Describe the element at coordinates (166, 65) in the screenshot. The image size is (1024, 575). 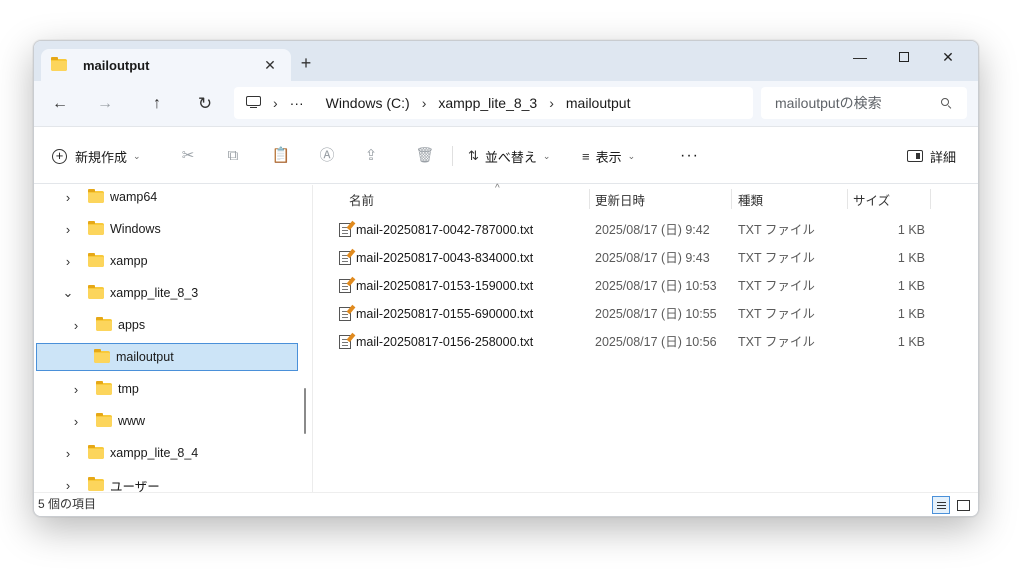
I see `tab-mailoutput: mailoutput ✕` at that location.